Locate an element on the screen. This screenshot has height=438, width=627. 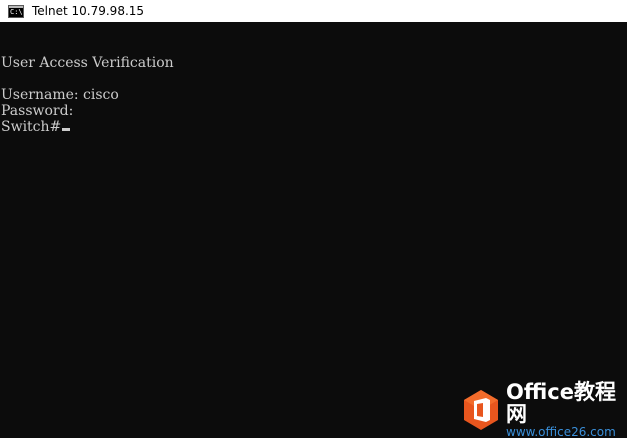
console-icon-glyph: C:\ is located at coordinates (16, 11).